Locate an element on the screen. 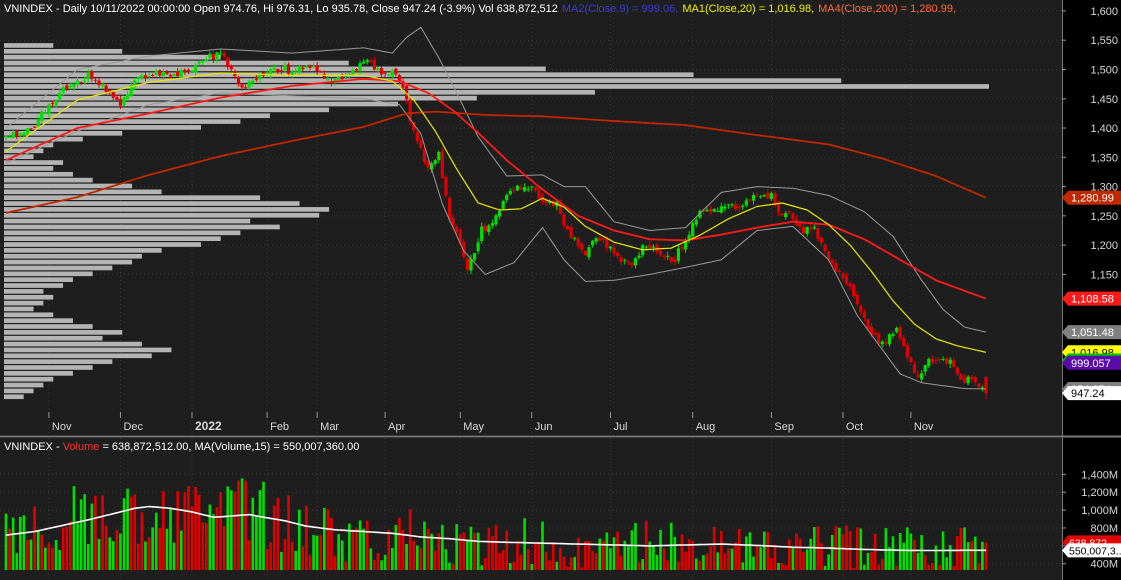 This screenshot has height=580, width=1121. price-tick-label: 1,600 is located at coordinates (1104, 12).